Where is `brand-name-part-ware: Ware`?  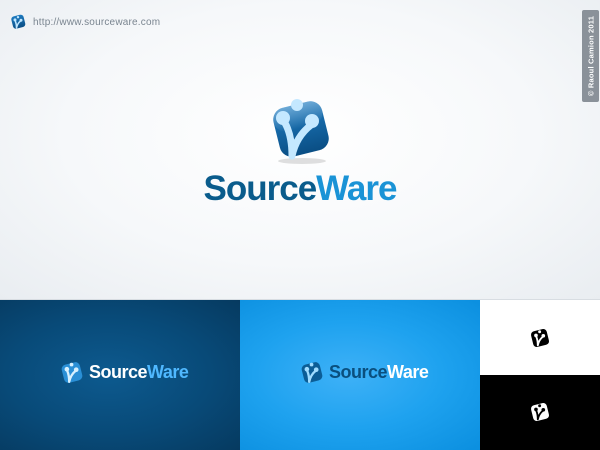
brand-name-part-ware: Ware is located at coordinates (356, 188).